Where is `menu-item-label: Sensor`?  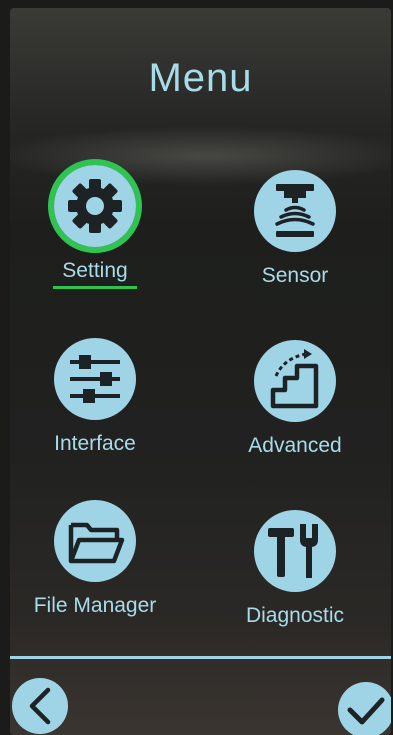 menu-item-label: Sensor is located at coordinates (295, 275).